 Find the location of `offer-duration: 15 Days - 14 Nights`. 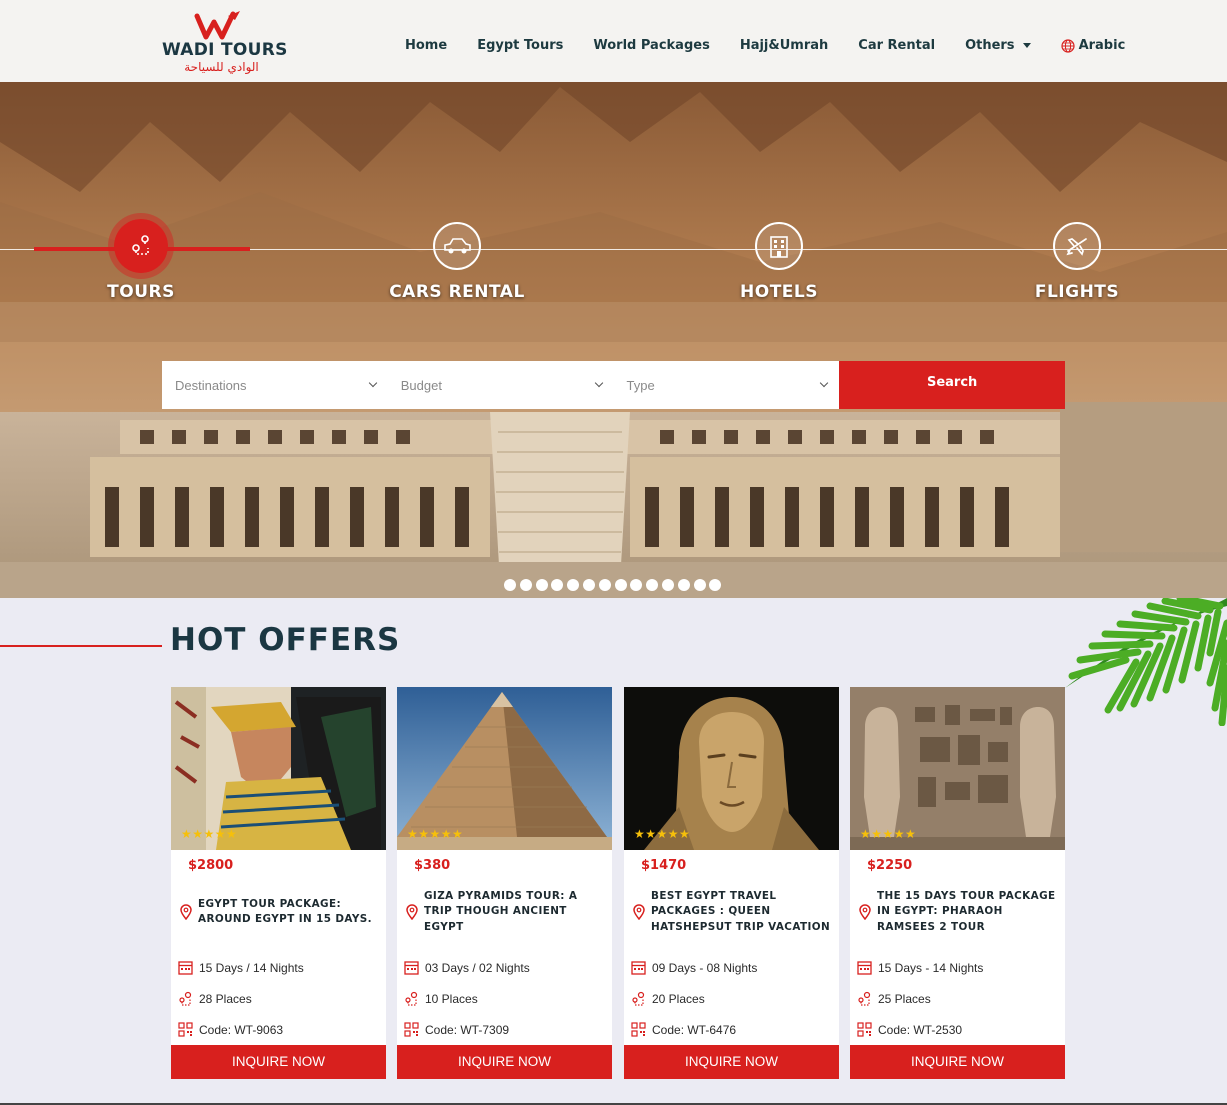

offer-duration: 15 Days - 14 Nights is located at coordinates (920, 967).